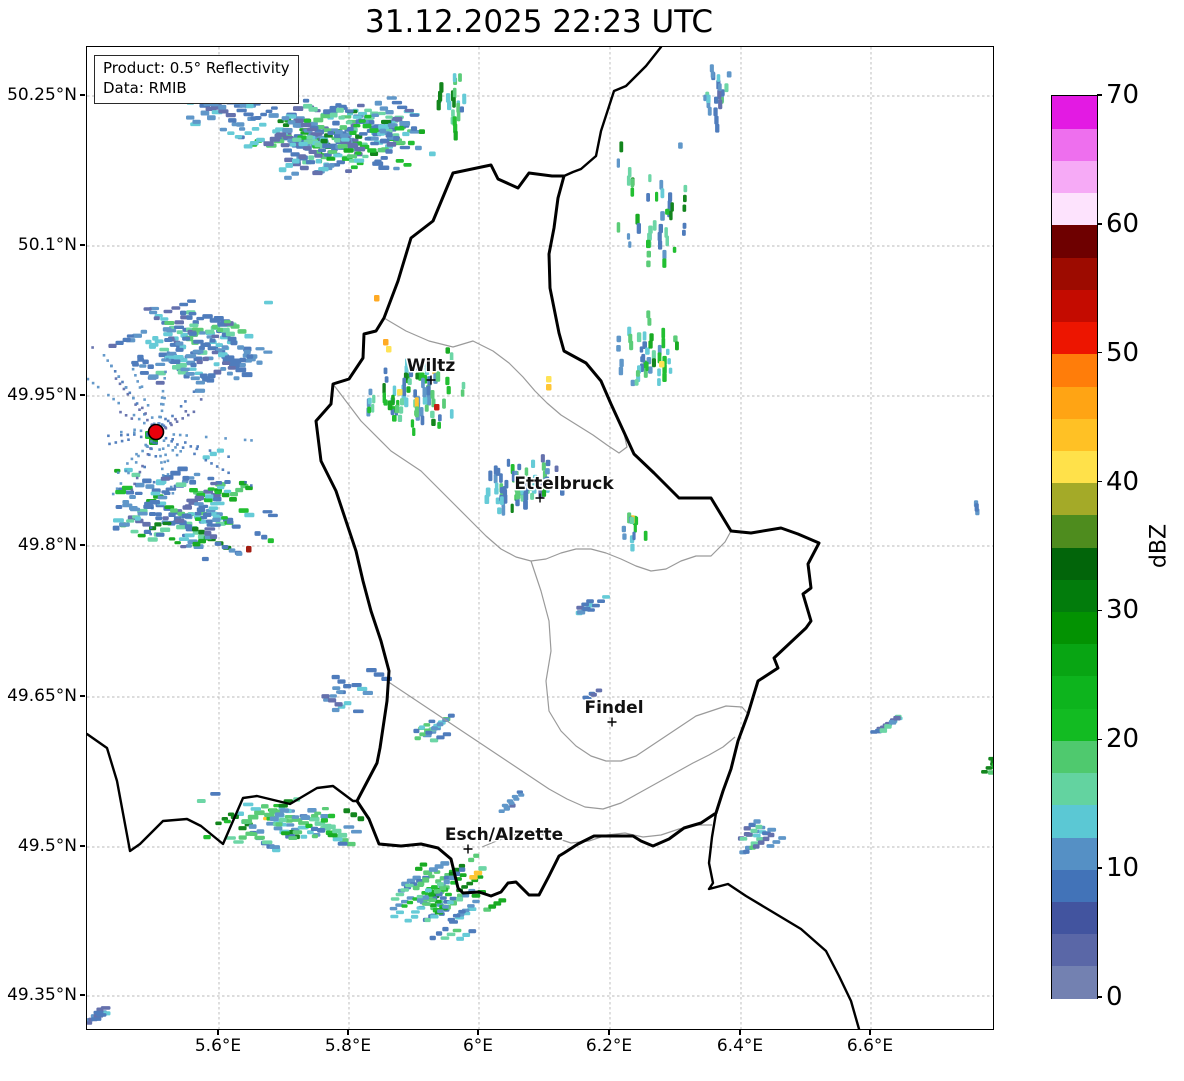 The height and width of the screenshot is (1081, 1184). Describe the element at coordinates (145, 88) in the screenshot. I see `data-source-line: Data: RMIB` at that location.